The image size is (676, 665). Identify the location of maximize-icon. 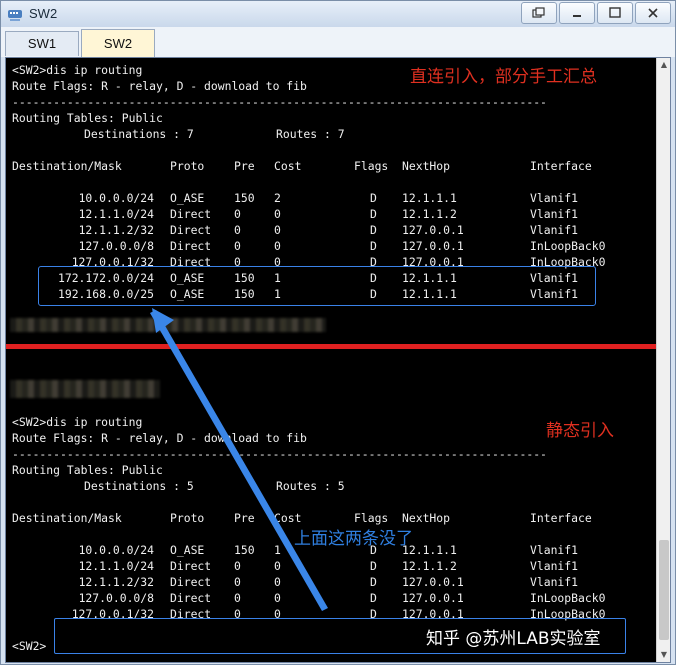
(615, 13).